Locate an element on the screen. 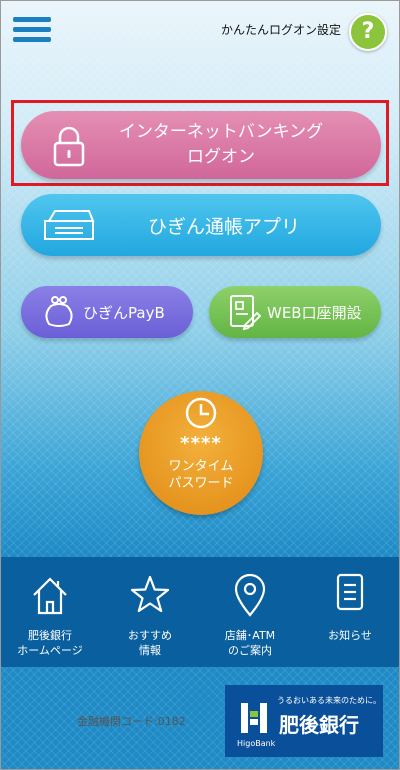  application-form-icon is located at coordinates (245, 313).